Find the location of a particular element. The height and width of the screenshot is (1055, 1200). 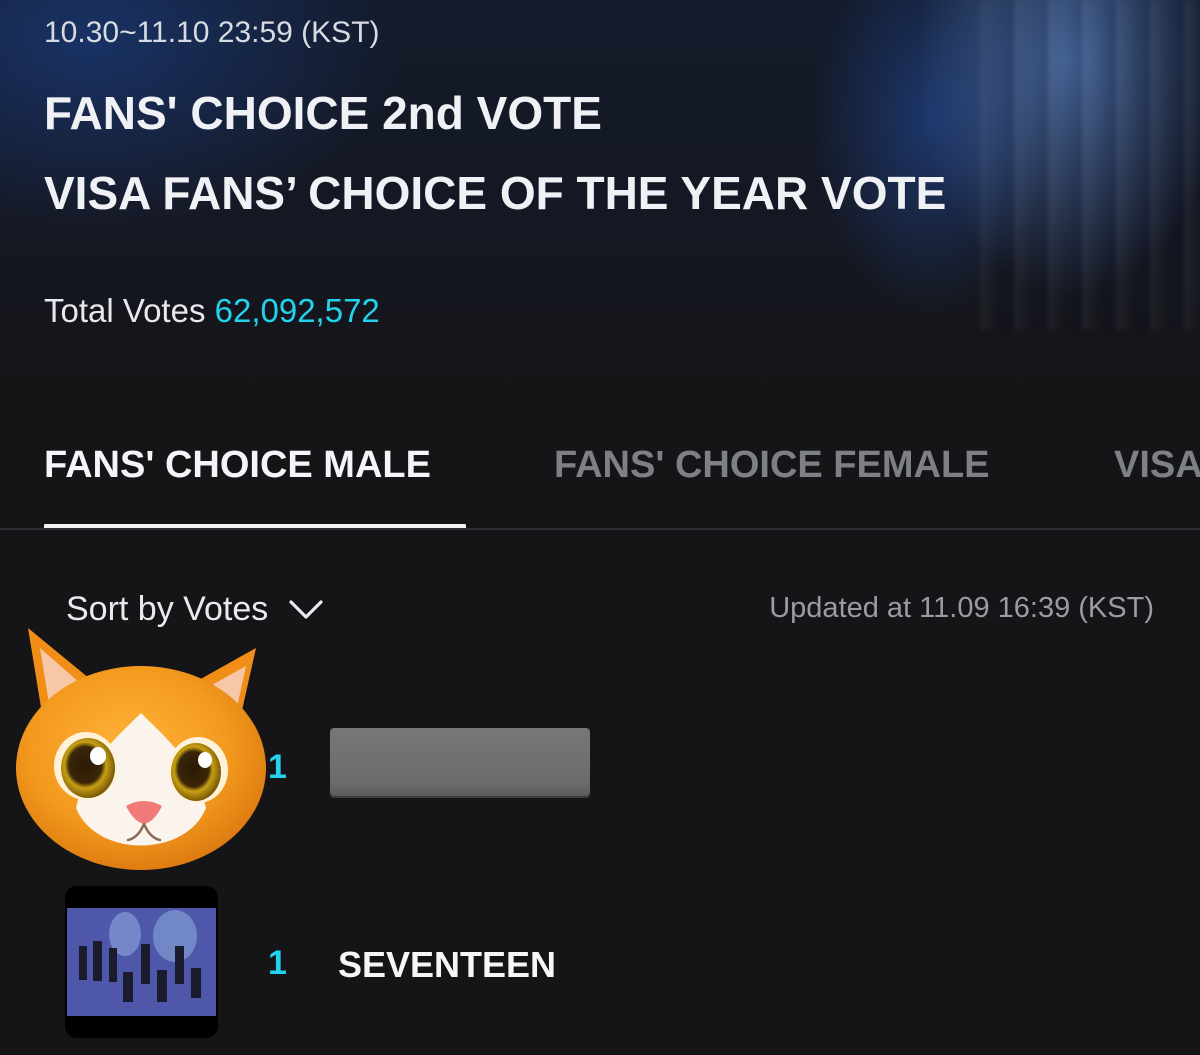

tab-fans-choice-female: FANS' CHOICE FEMALE is located at coordinates (772, 465).